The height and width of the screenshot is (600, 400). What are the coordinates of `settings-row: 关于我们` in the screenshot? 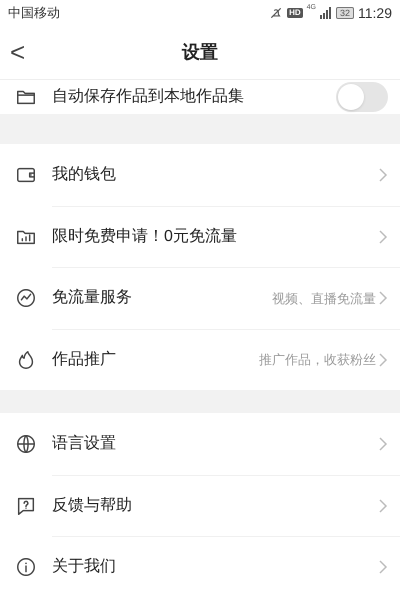 It's located at (226, 567).